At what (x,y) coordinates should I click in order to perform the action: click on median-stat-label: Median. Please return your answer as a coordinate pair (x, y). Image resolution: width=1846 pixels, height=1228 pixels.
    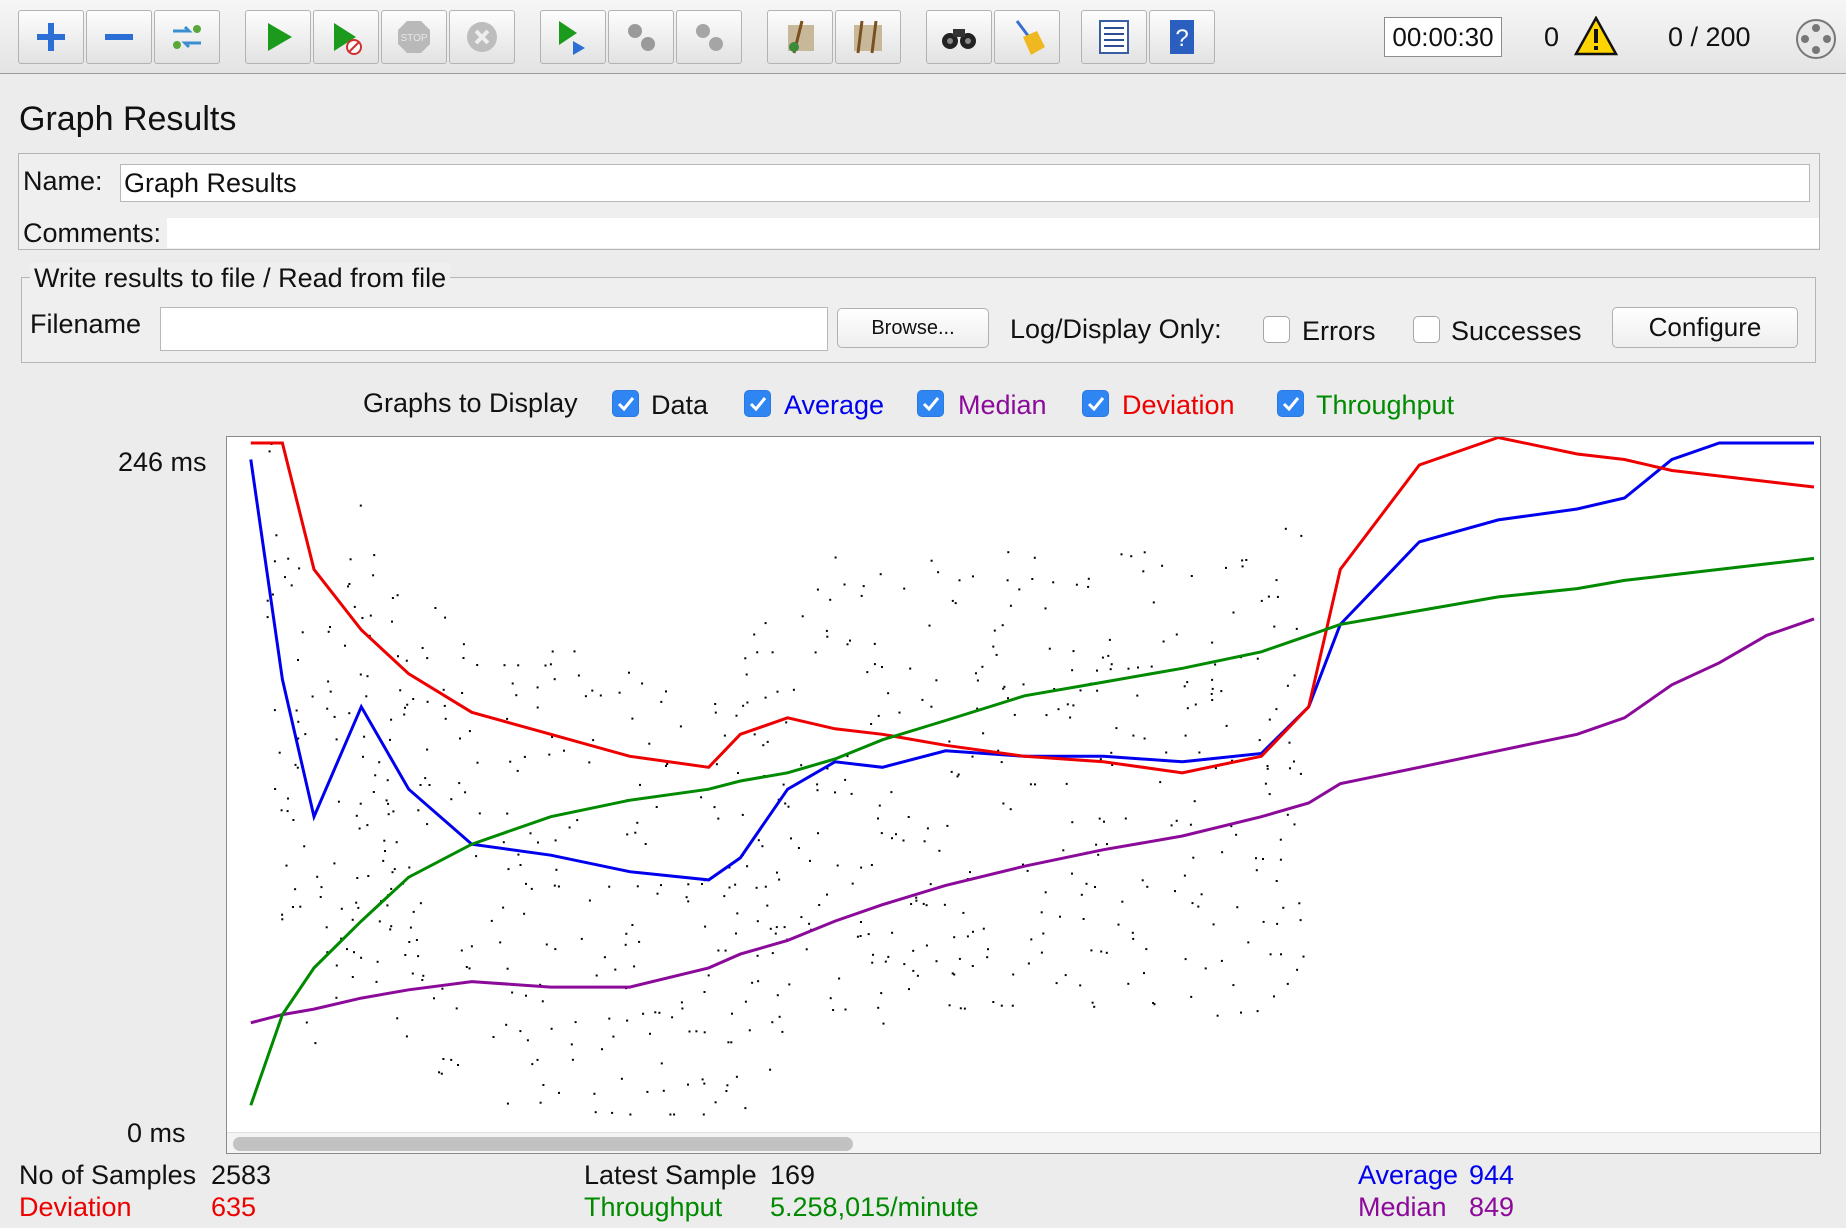
    Looking at the image, I should click on (1402, 1207).